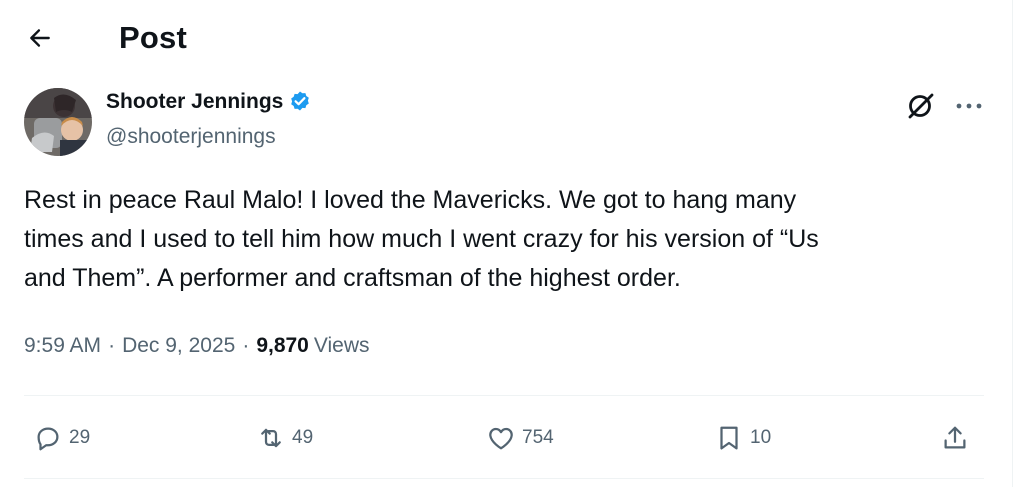  I want to click on author-name-row: Shooter Jennings, so click(209, 102).